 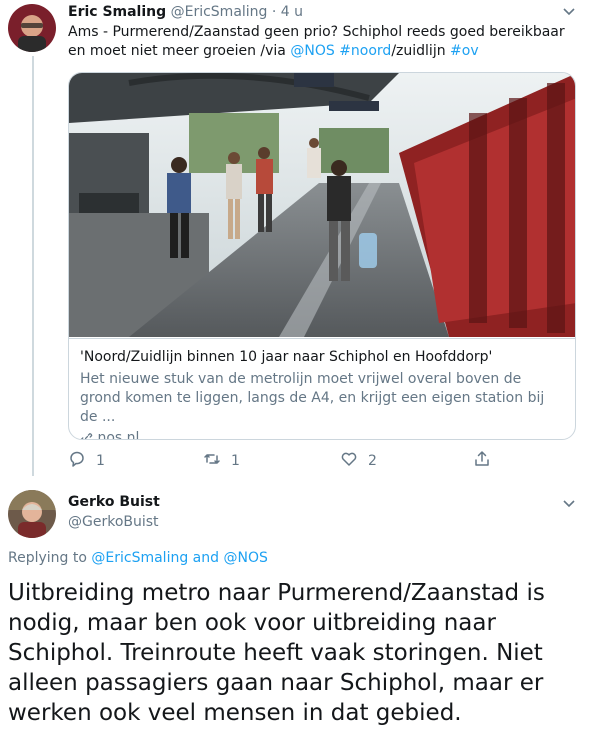 What do you see at coordinates (287, 12) in the screenshot?
I see `timestamp: · 4 u` at bounding box center [287, 12].